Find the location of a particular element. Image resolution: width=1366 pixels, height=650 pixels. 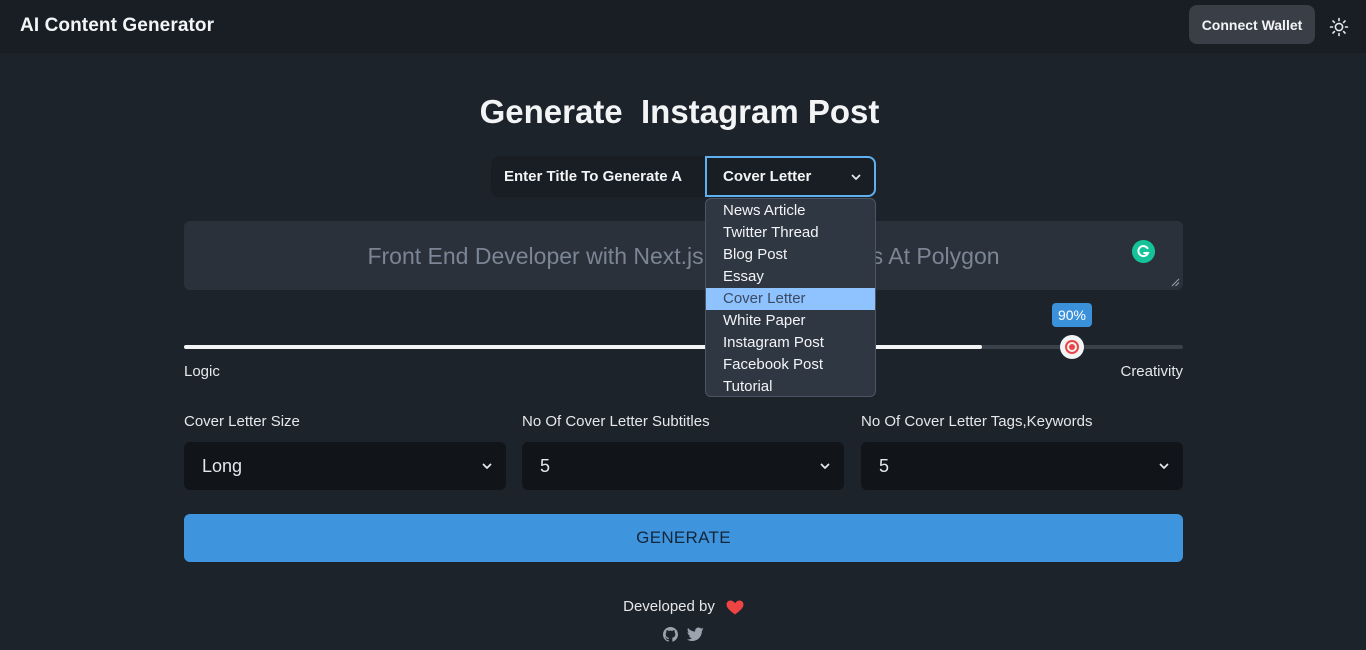

slider-max-label: Creativity is located at coordinates (1151, 371).